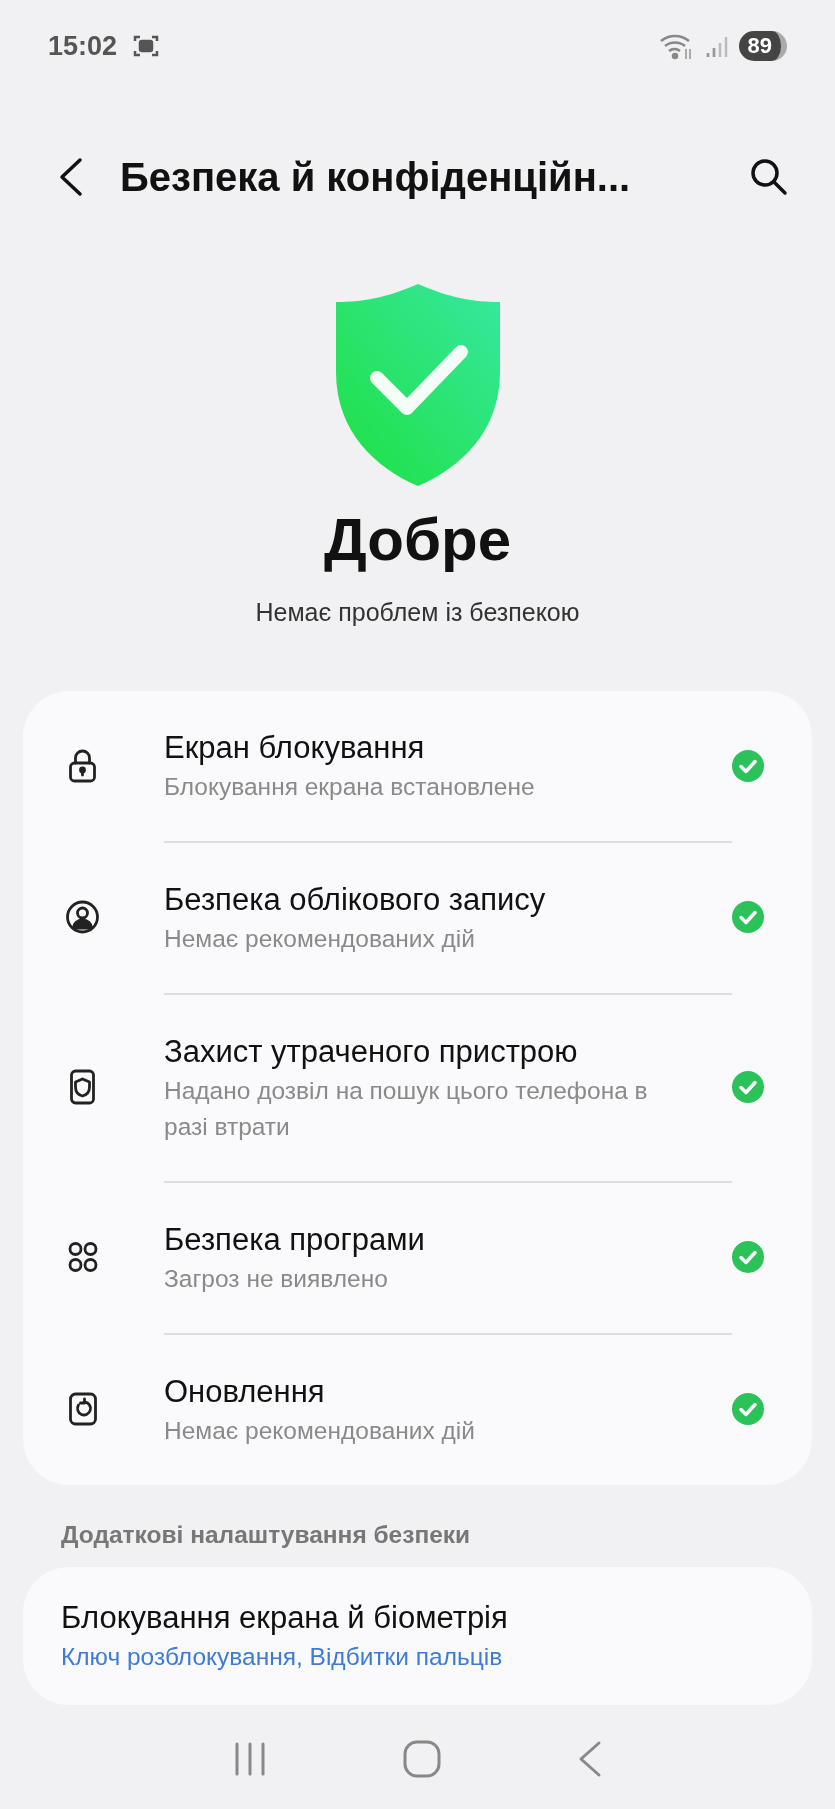 The width and height of the screenshot is (835, 1809). Describe the element at coordinates (417, 1409) in the screenshot. I see `settings-item: Оновлення Немає рекомендованих дій` at that location.